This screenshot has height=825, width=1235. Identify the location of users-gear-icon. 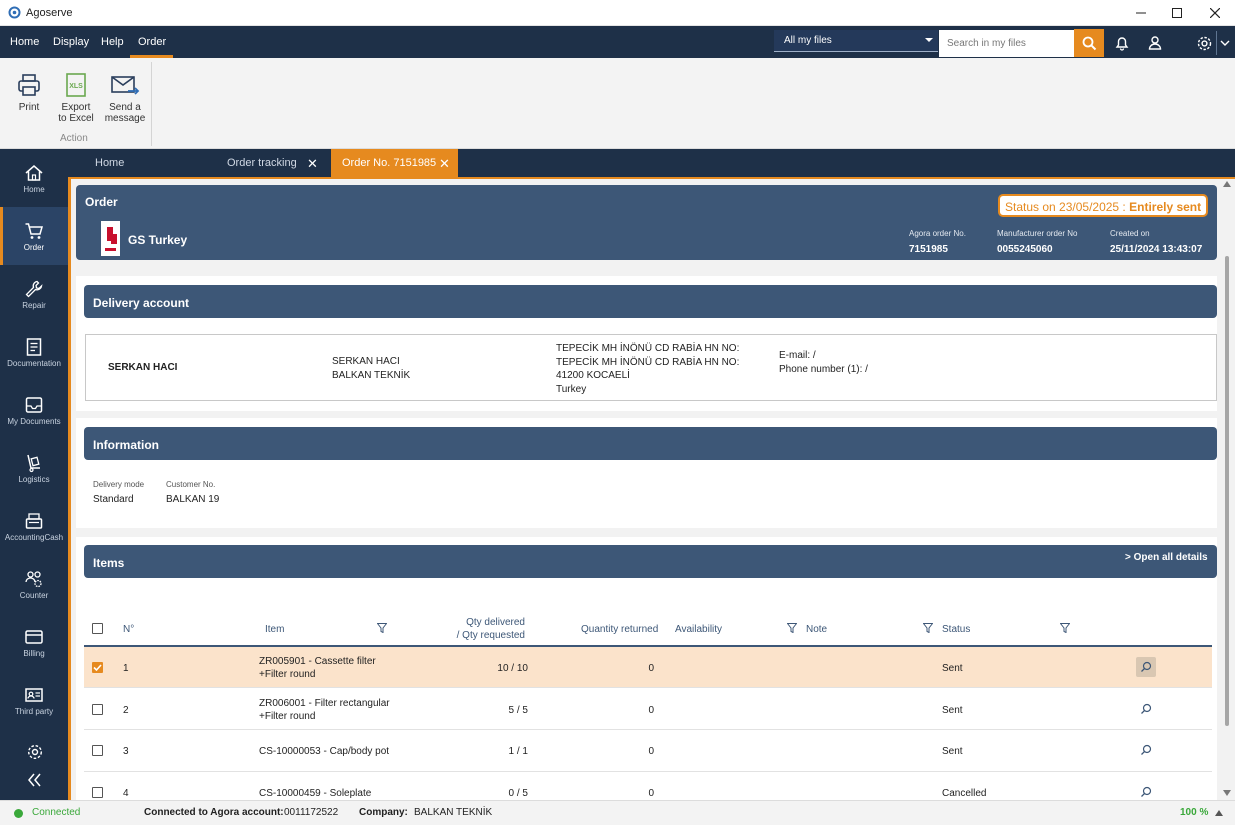
(33, 579).